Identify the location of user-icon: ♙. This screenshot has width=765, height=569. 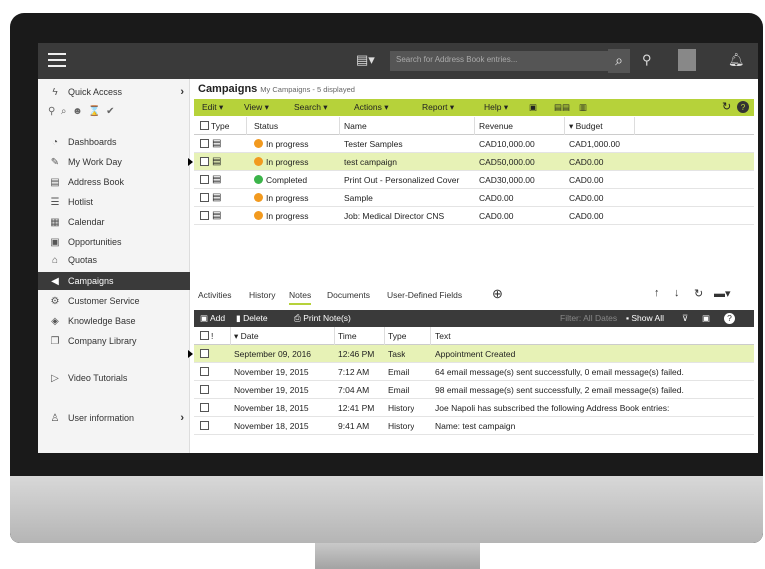
(55, 418).